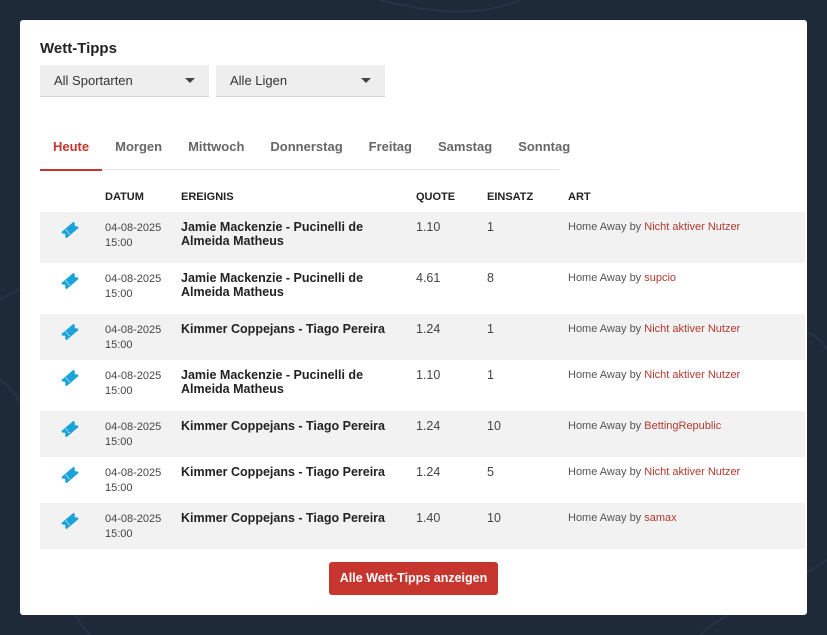 The width and height of the screenshot is (827, 635). I want to click on tab-donnerstag: Donnerstag, so click(306, 148).